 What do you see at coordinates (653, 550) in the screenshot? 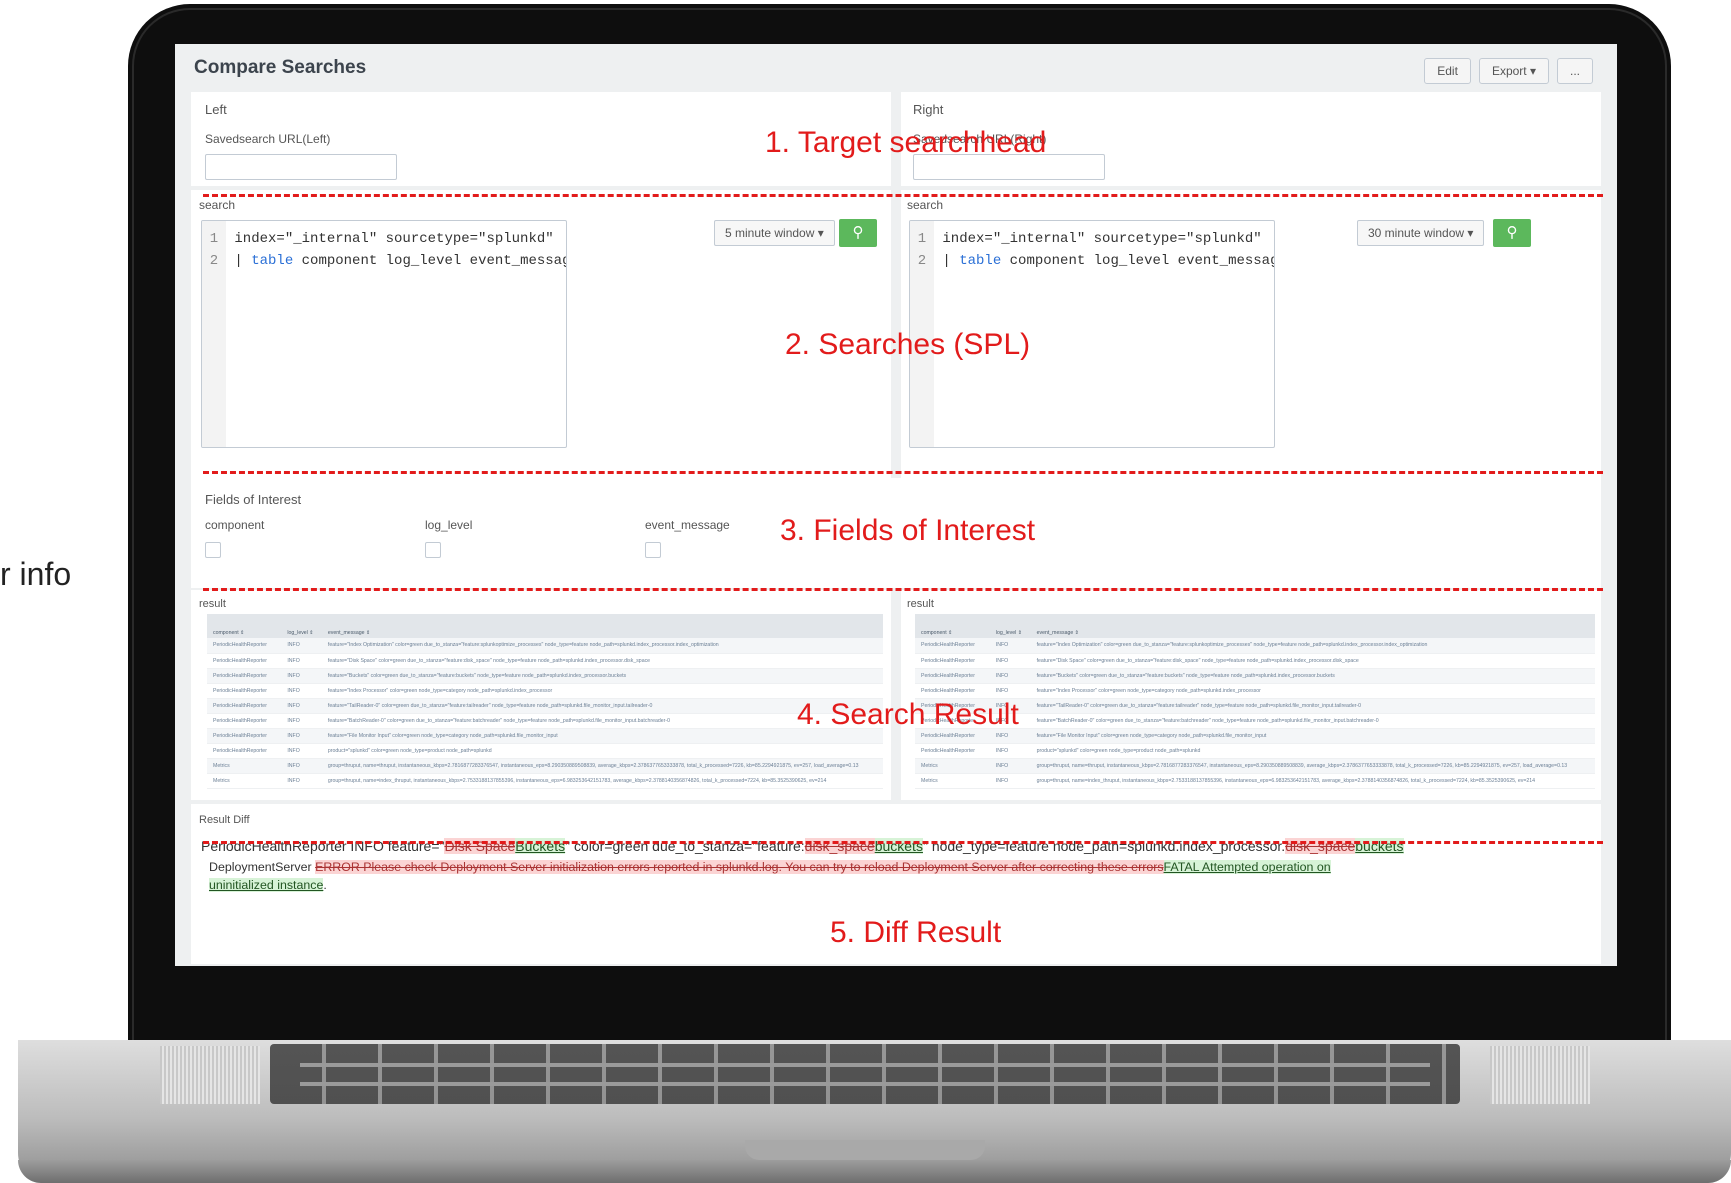
I see `field-checkbox-event-message` at bounding box center [653, 550].